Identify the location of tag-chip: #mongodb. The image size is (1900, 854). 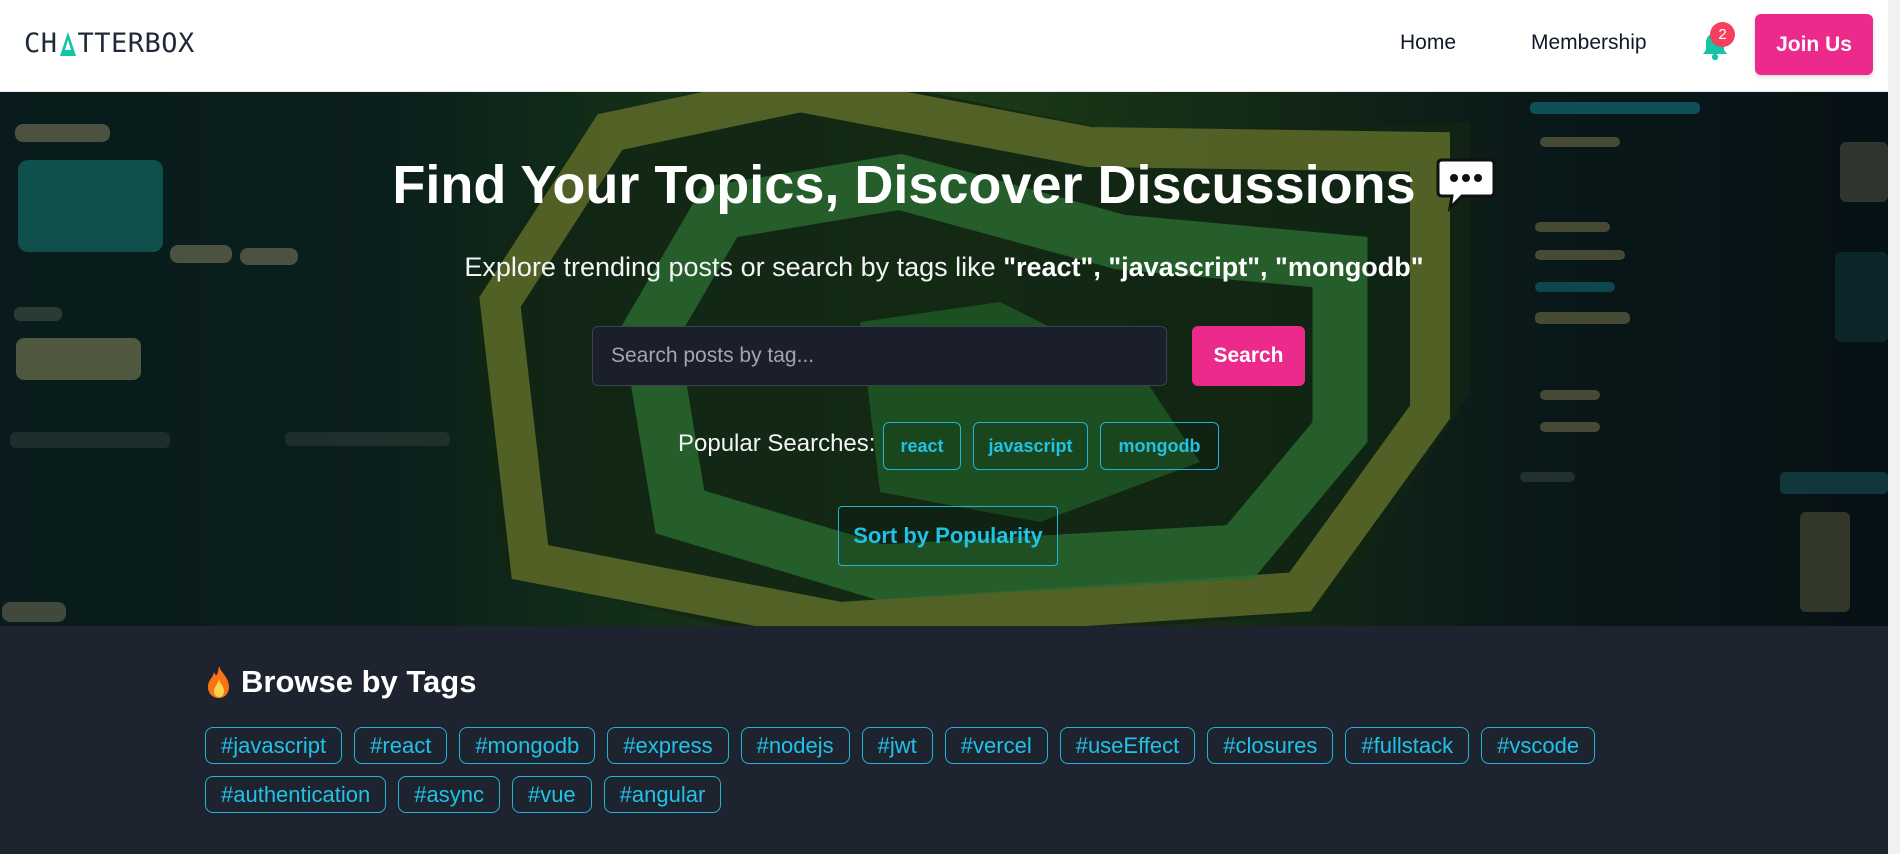
(527, 745).